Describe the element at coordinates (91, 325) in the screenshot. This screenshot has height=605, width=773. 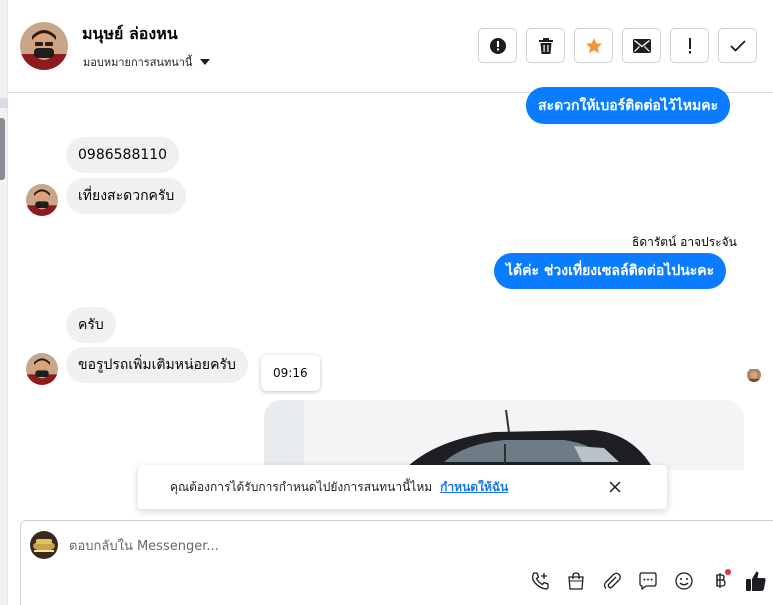
I see `message-incoming: ครับ` at that location.